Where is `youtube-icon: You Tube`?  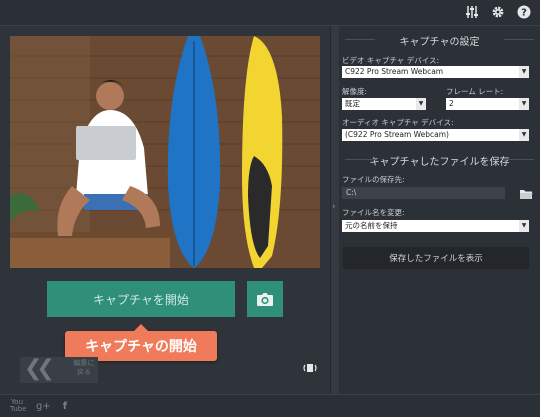
youtube-icon: You Tube is located at coordinates (18, 406).